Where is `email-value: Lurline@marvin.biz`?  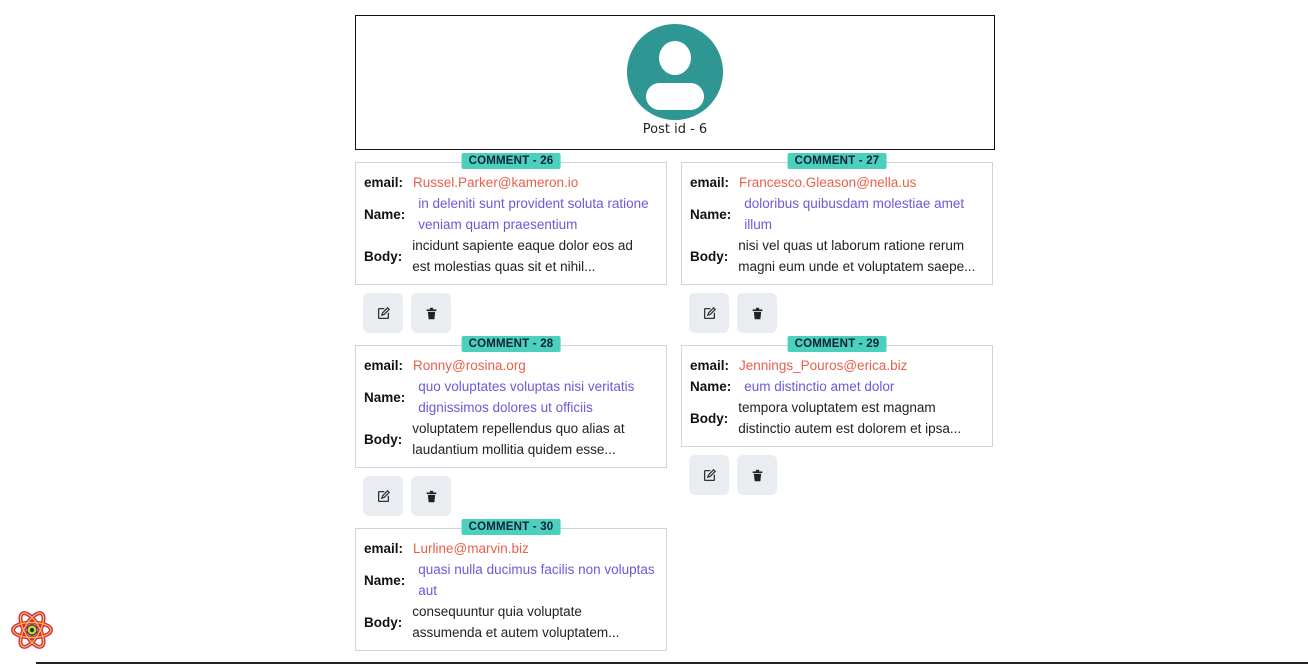
email-value: Lurline@marvin.biz is located at coordinates (471, 548).